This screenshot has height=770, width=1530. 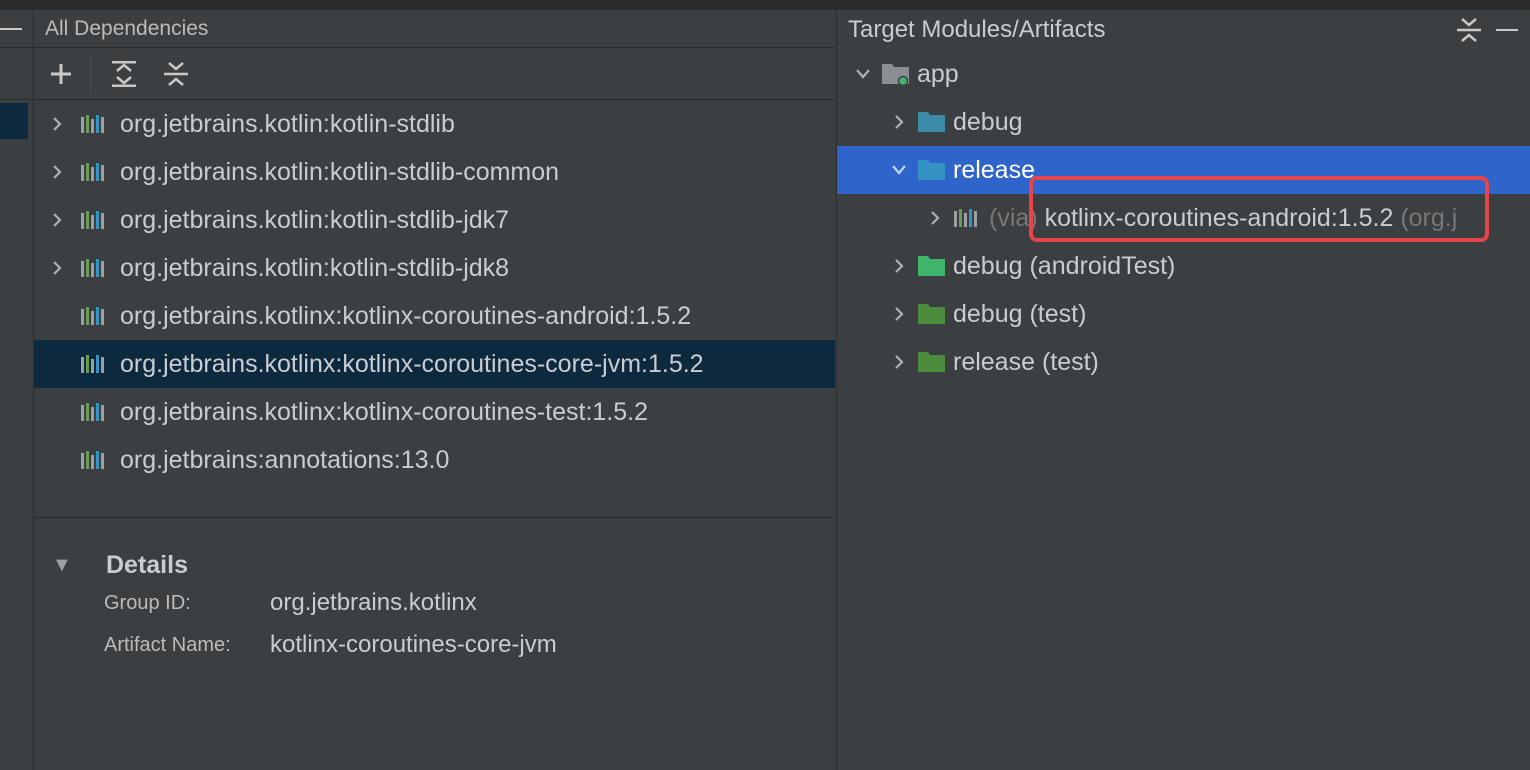 I want to click on collapse-triangle-icon: ▼, so click(x=70, y=565).